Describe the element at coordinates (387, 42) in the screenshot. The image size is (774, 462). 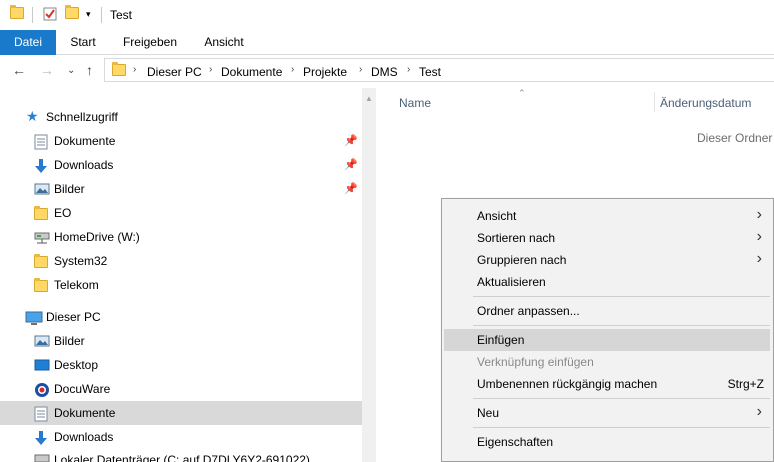
I see `ribbon-tabs: Datei Start Freigeben Ansicht` at that location.